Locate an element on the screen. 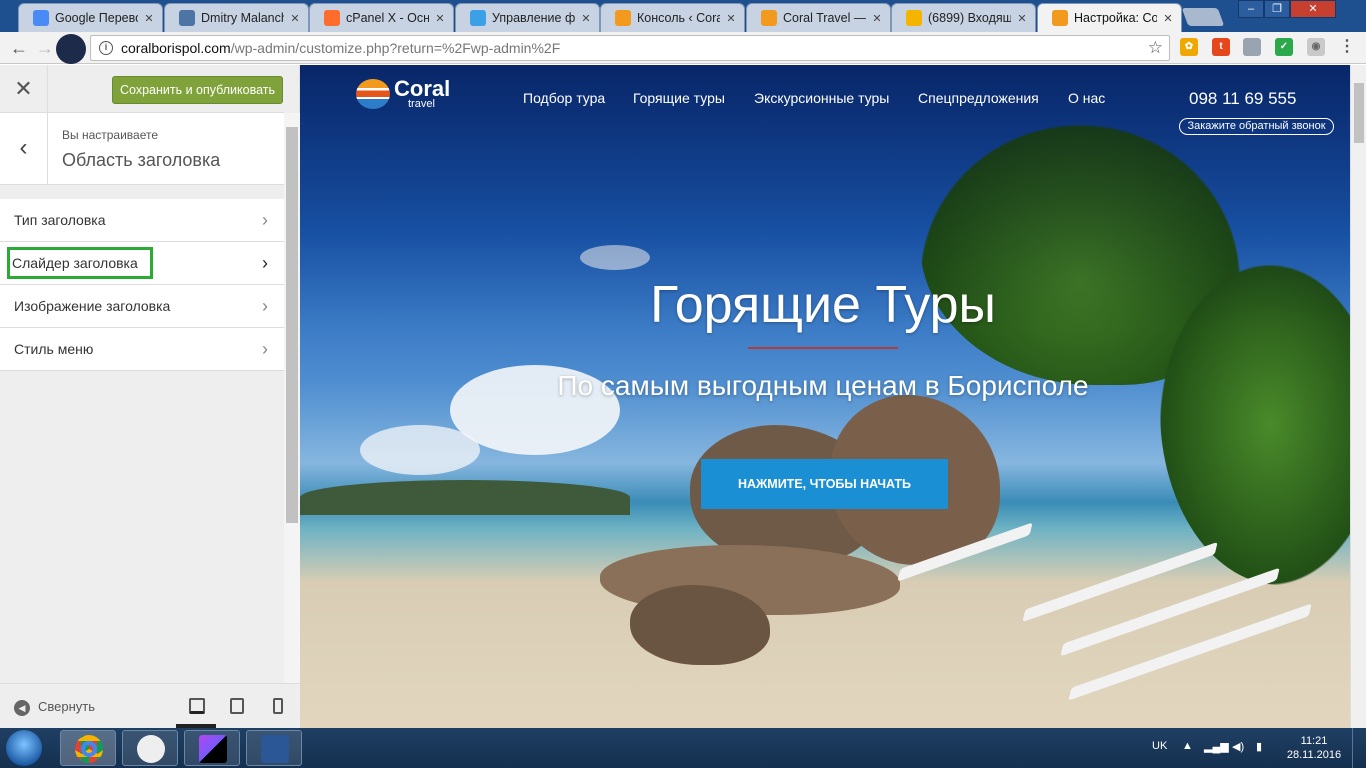  coral-logo: Coral travel is located at coordinates (403, 93).